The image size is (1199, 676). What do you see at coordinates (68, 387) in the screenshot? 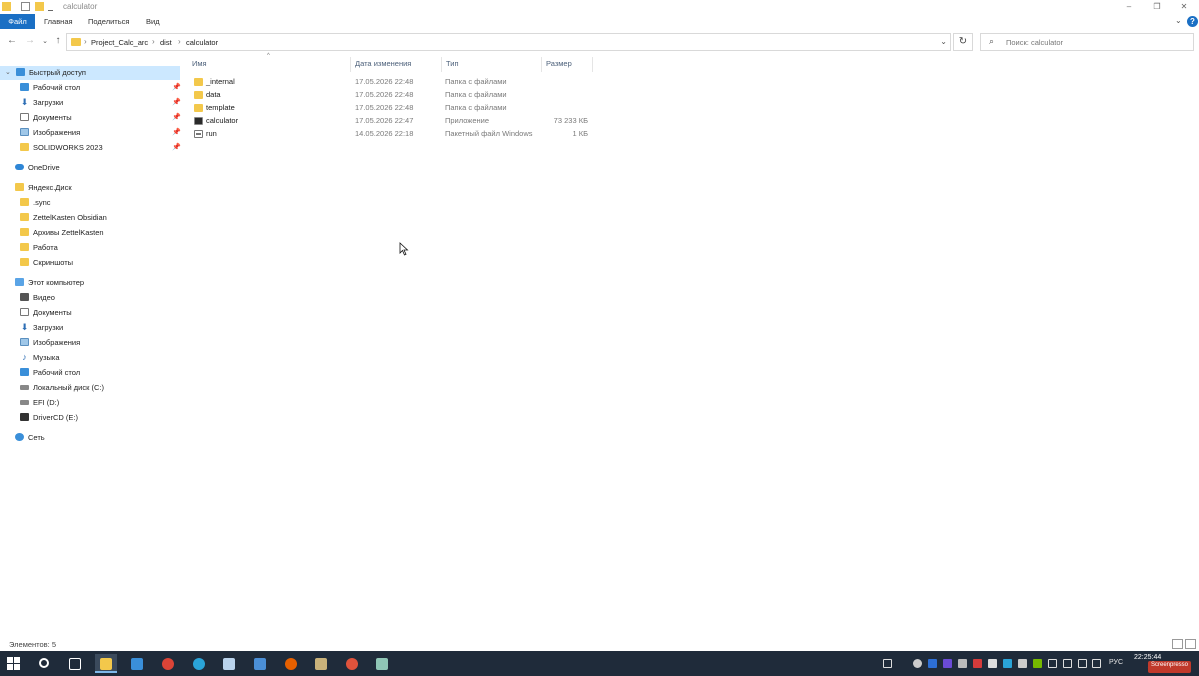
I see `sidebar-item-label: Локальный диск (C:)` at bounding box center [68, 387].